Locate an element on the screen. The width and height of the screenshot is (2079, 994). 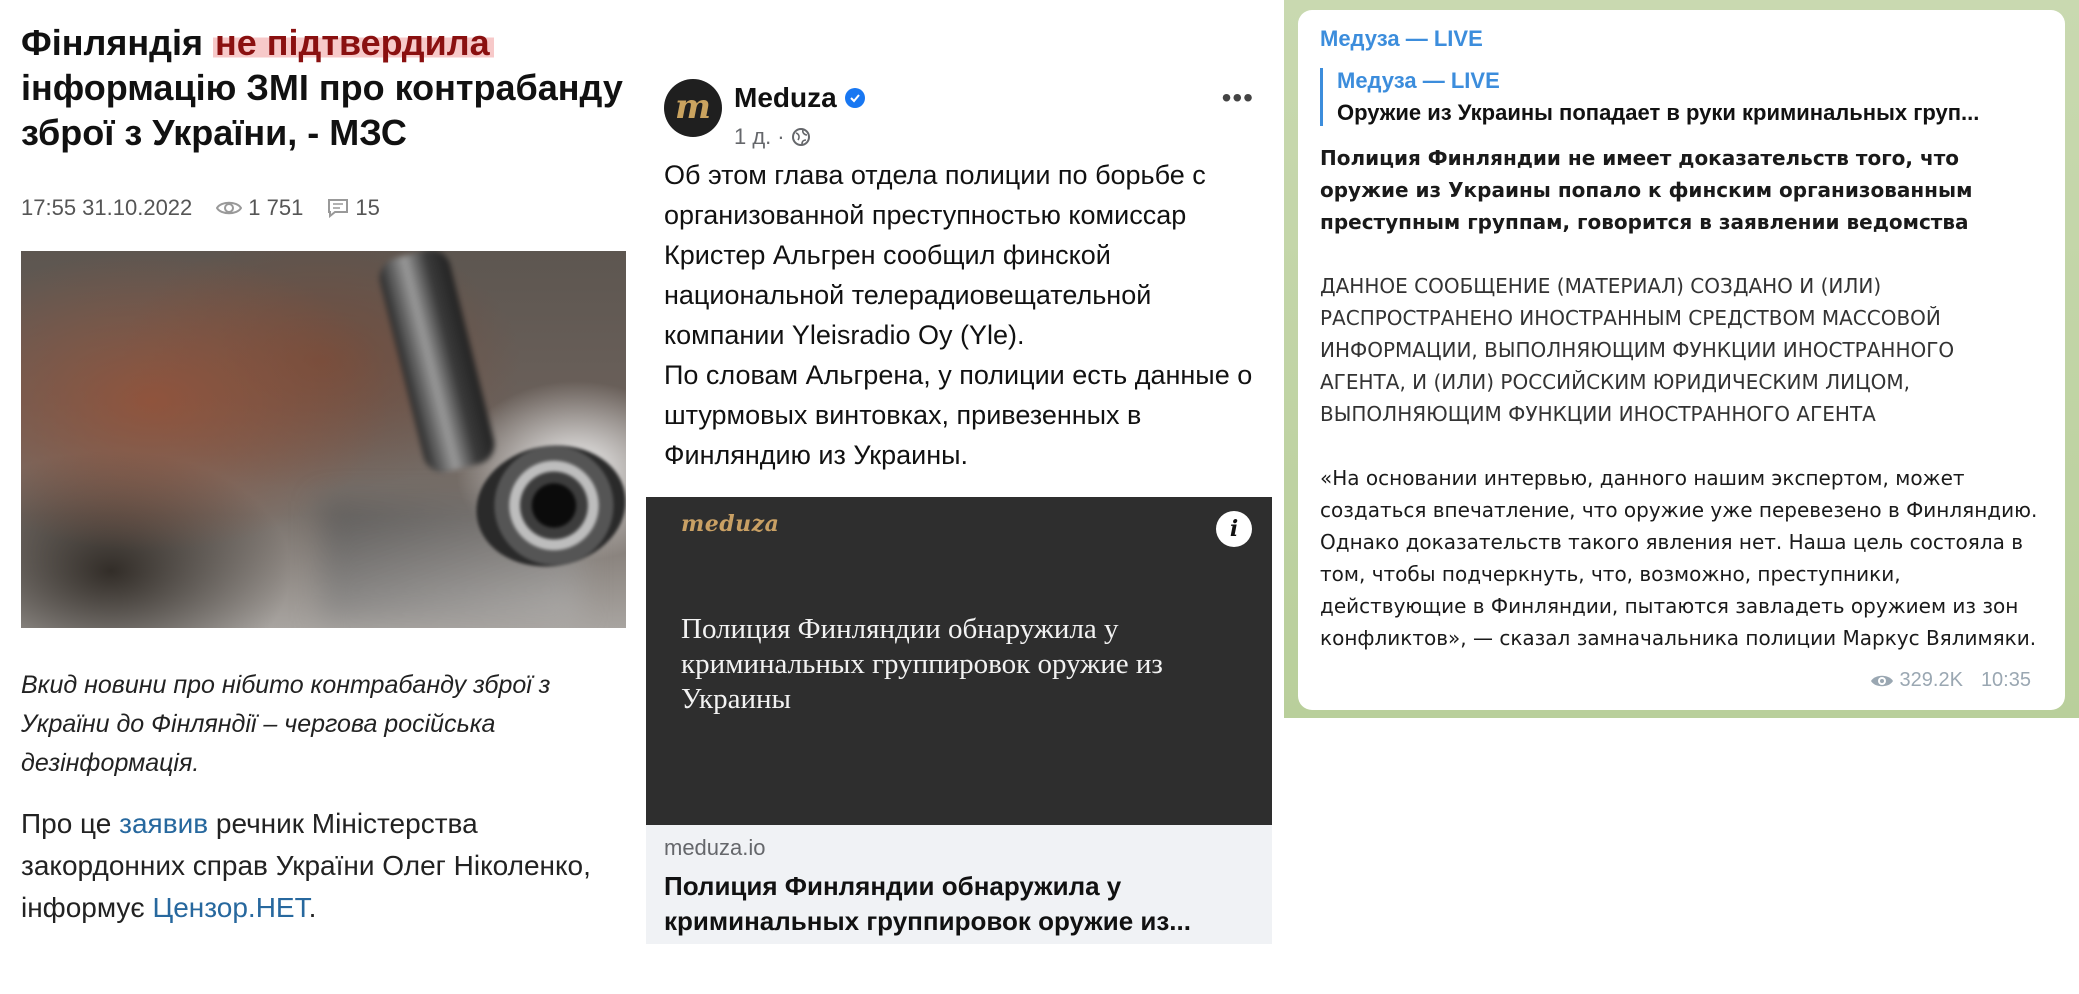
page-name: Meduza is located at coordinates (799, 98).